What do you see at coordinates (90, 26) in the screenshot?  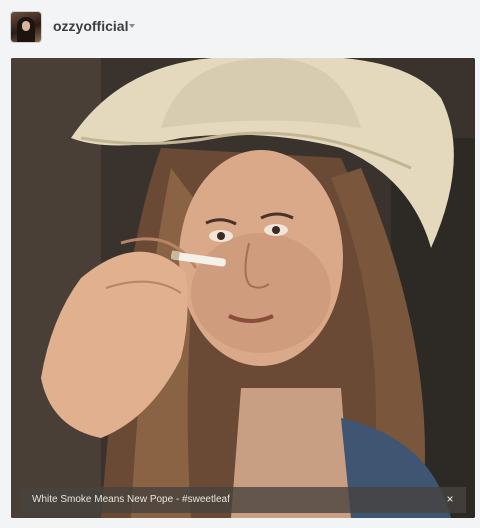 I see `username-link: ozzyofficial` at bounding box center [90, 26].